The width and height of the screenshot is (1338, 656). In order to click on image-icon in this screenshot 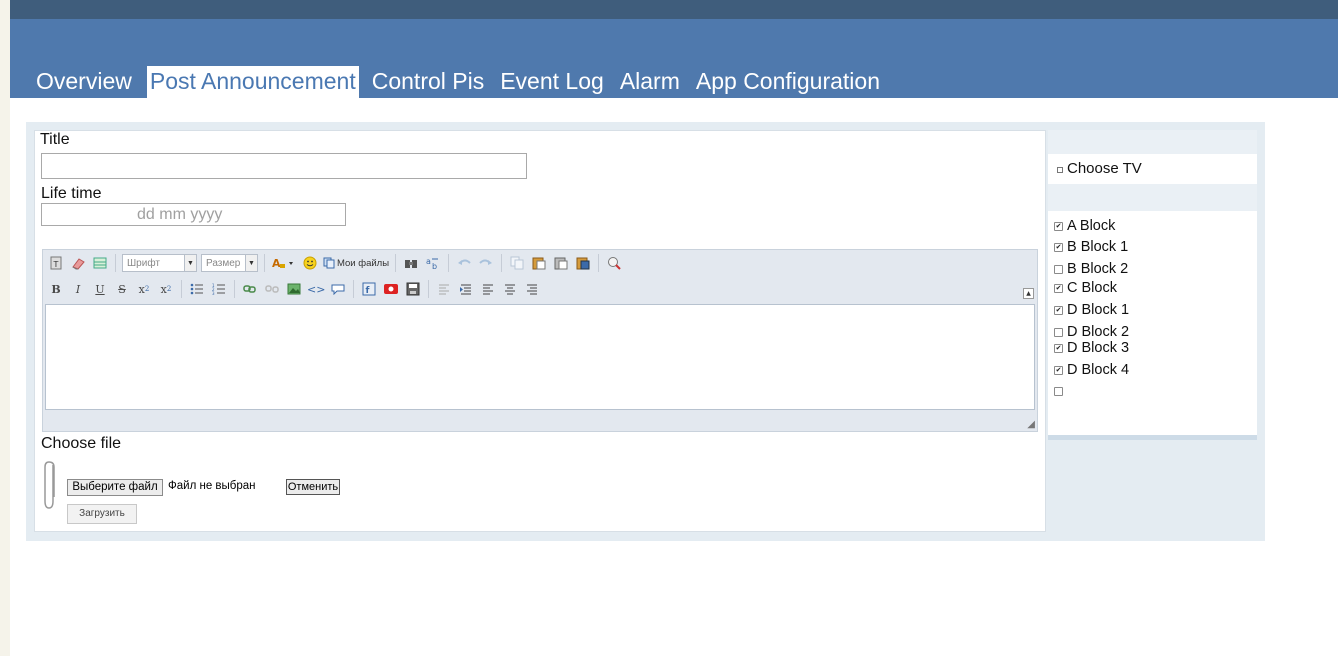, I will do `click(294, 289)`.